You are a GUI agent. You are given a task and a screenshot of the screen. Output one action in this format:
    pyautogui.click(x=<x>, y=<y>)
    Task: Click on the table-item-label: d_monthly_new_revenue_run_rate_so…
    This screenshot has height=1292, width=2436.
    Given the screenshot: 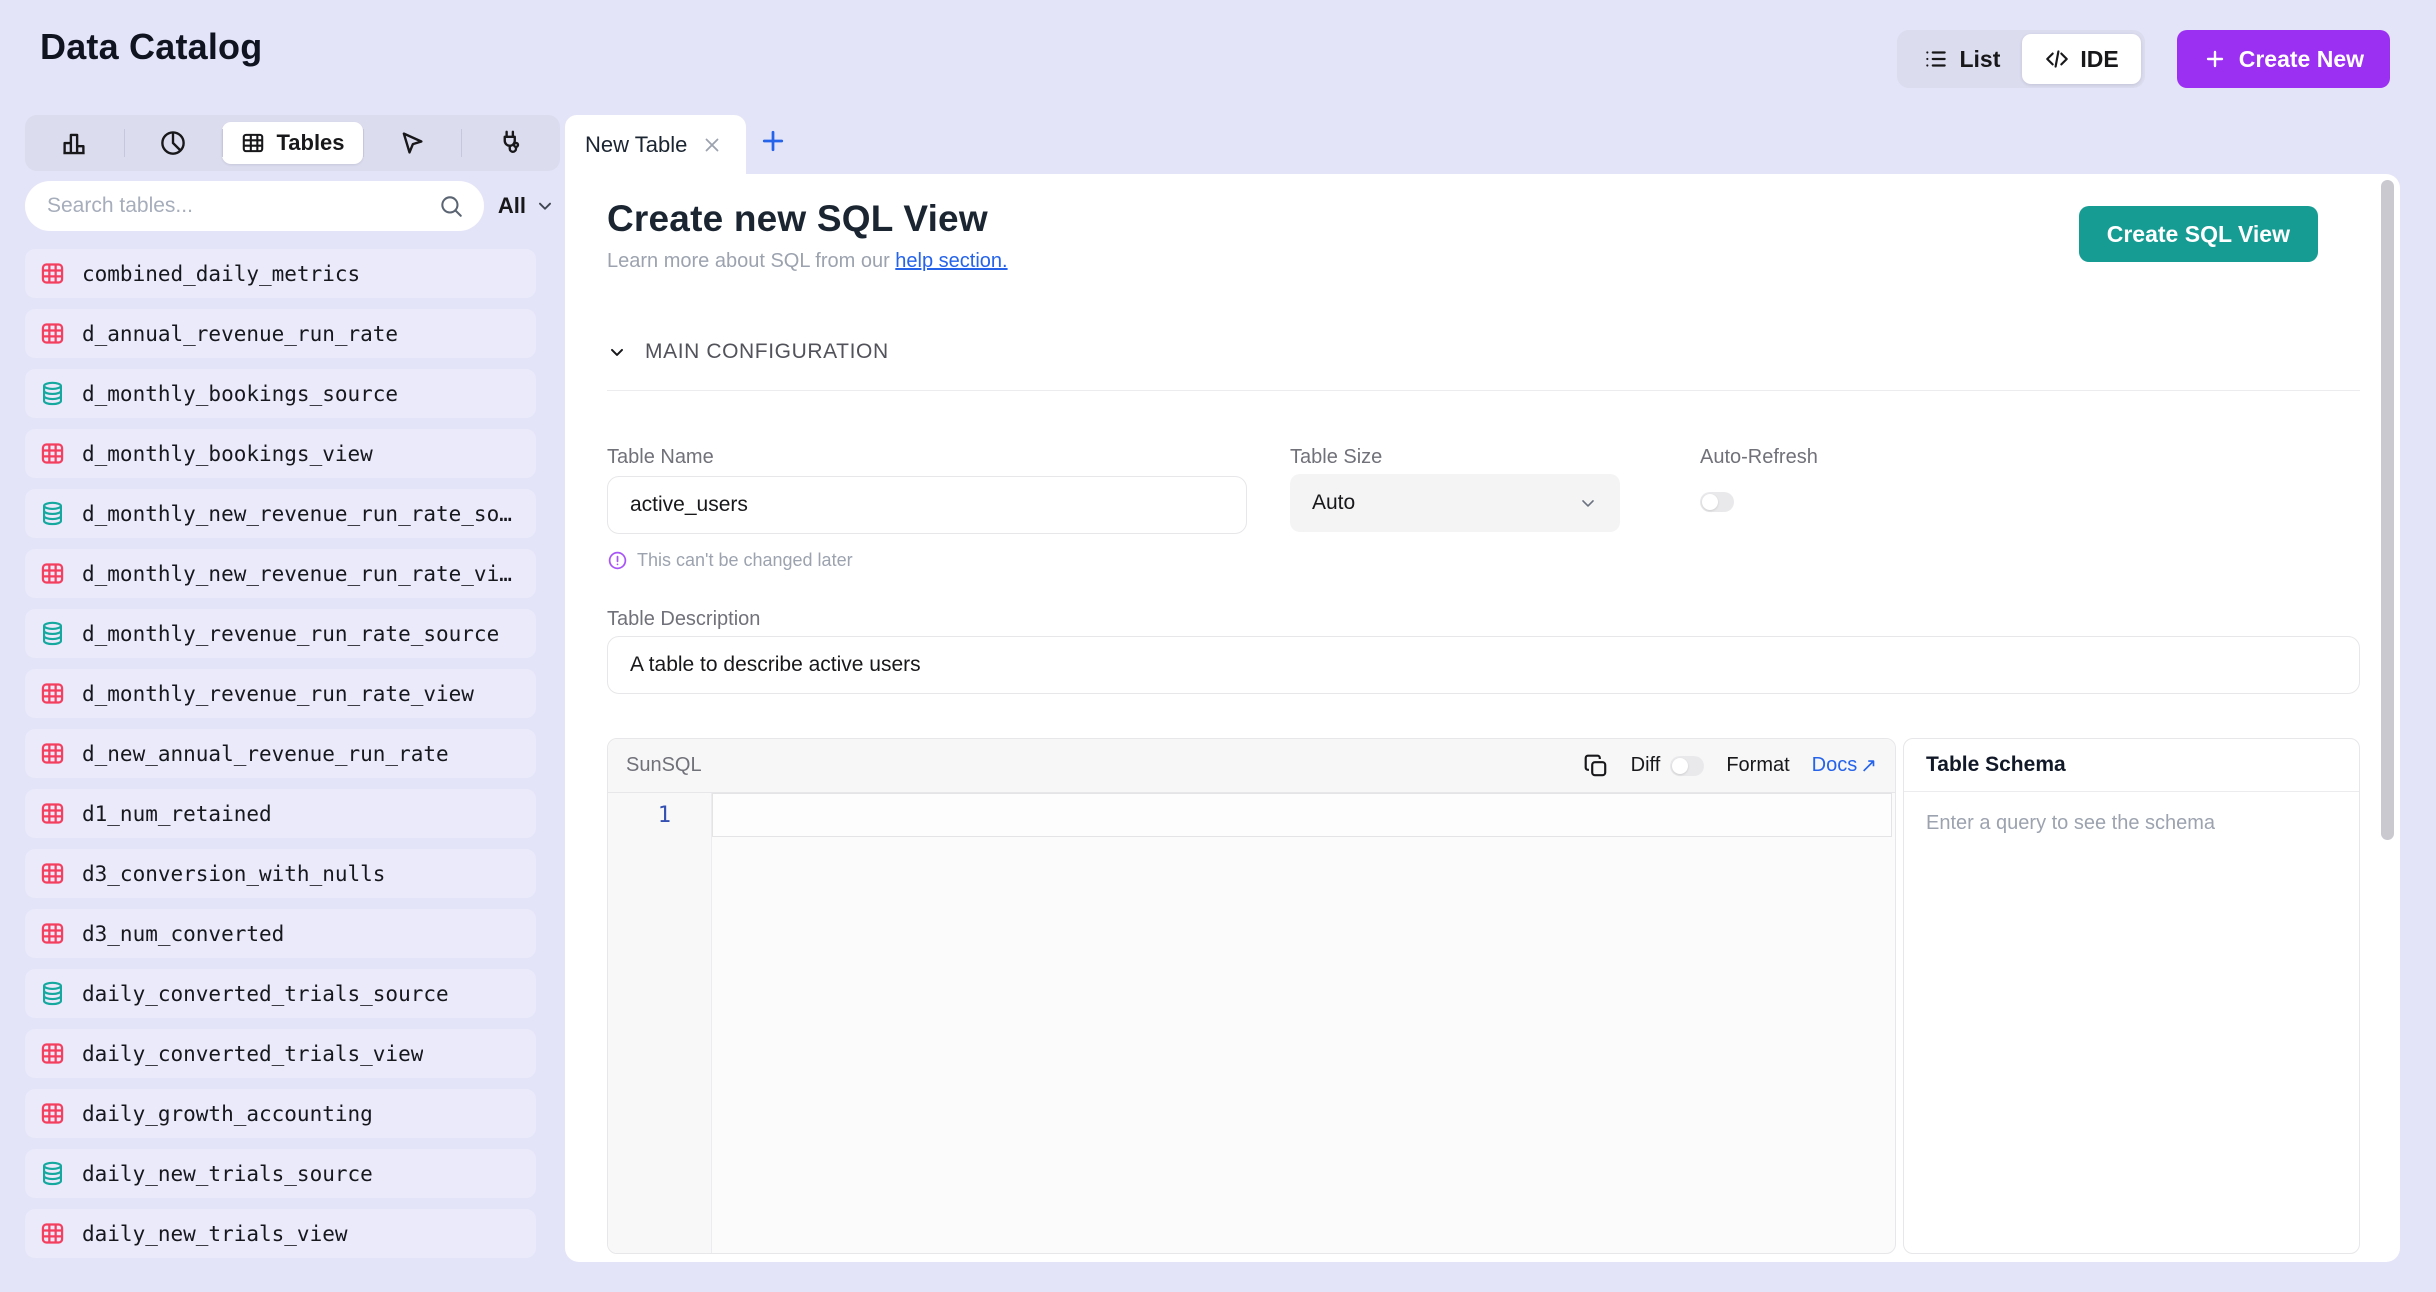 What is the action you would take?
    pyautogui.click(x=297, y=513)
    